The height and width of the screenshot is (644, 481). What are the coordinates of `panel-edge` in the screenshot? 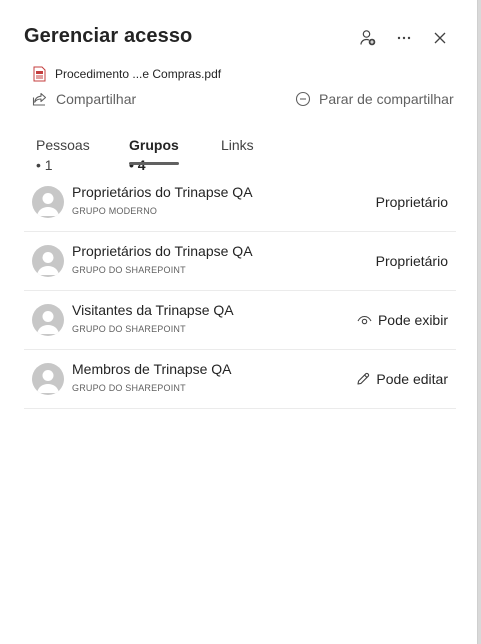 It's located at (479, 322).